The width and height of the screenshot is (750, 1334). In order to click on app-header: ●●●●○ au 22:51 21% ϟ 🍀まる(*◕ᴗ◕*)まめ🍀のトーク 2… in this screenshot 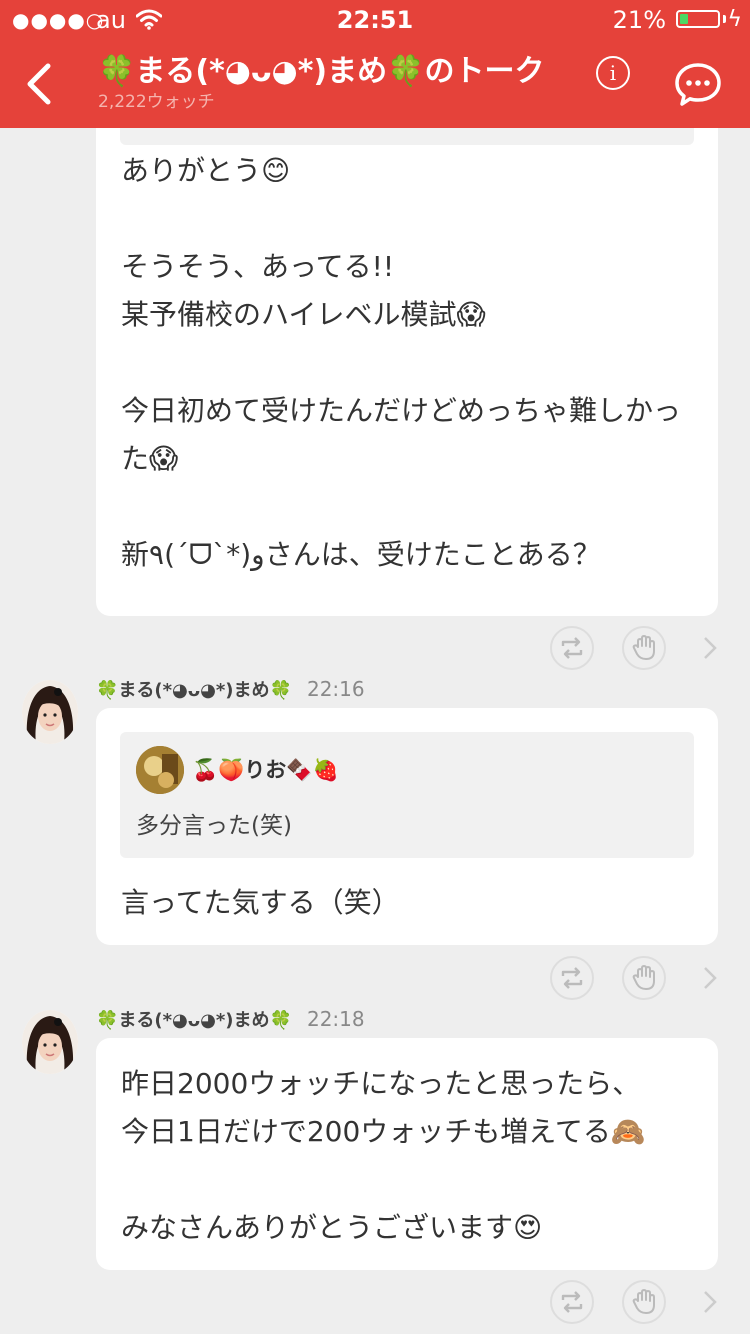, I will do `click(375, 64)`.